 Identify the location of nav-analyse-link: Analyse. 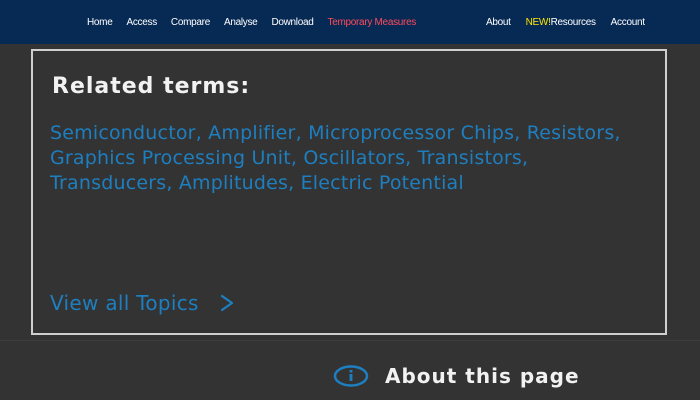
(241, 22).